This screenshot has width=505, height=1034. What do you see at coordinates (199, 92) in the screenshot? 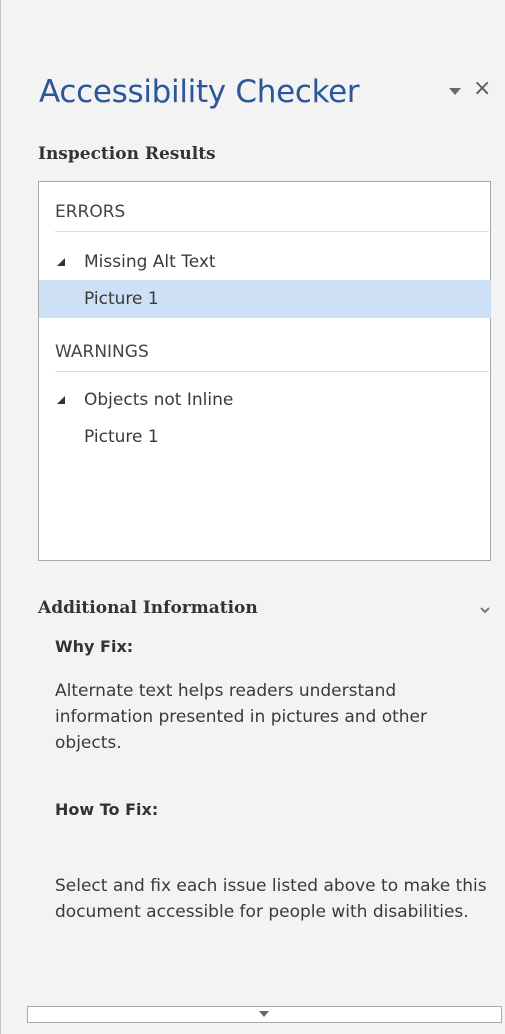
I see `pane-title: Accessibility Checker` at bounding box center [199, 92].